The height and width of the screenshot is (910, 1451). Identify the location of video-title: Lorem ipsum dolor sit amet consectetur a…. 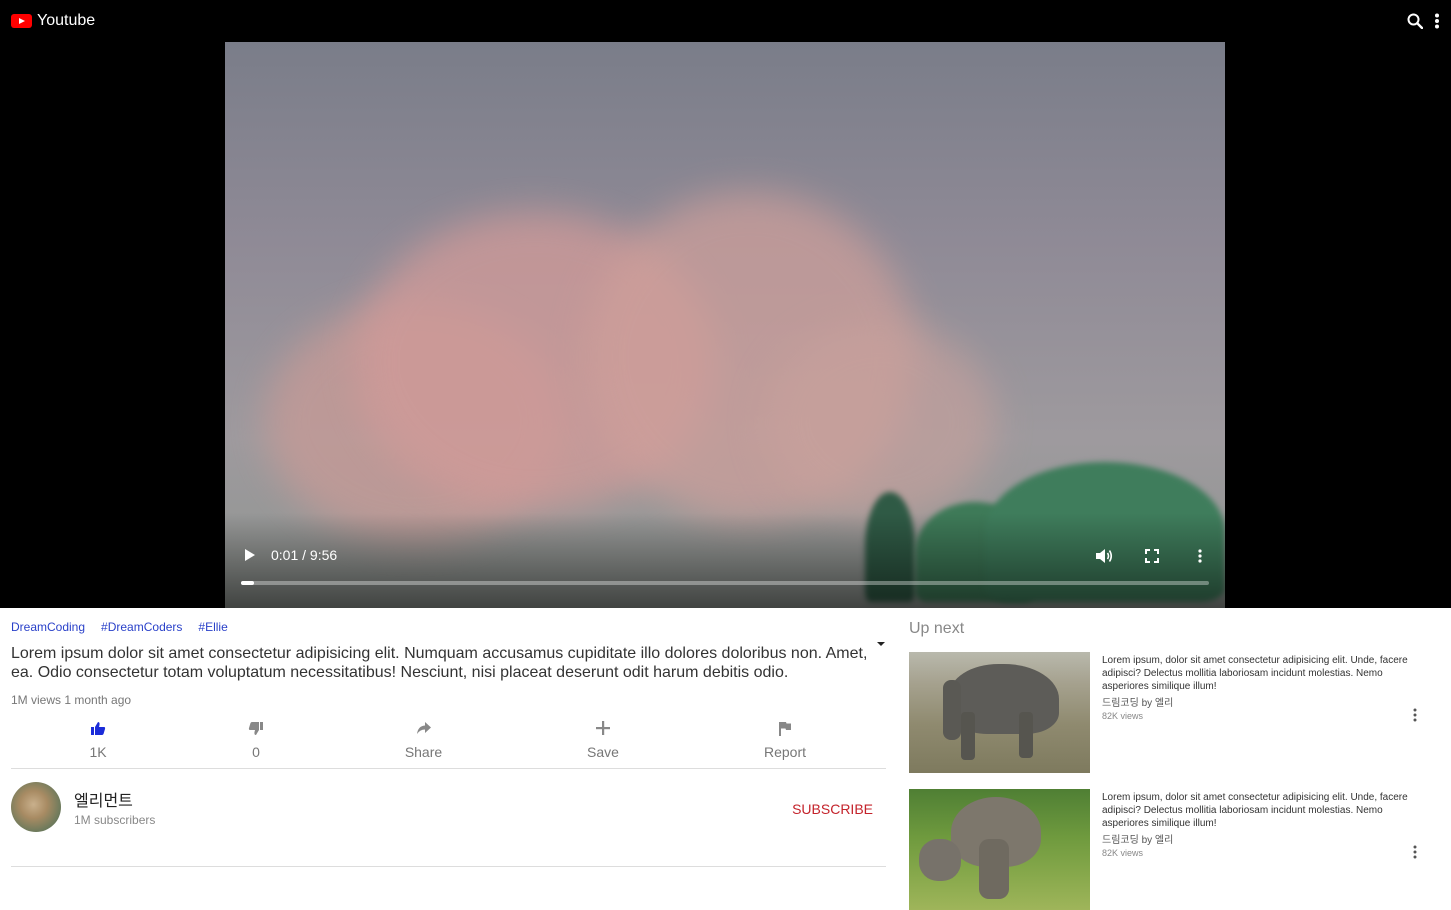
(439, 663).